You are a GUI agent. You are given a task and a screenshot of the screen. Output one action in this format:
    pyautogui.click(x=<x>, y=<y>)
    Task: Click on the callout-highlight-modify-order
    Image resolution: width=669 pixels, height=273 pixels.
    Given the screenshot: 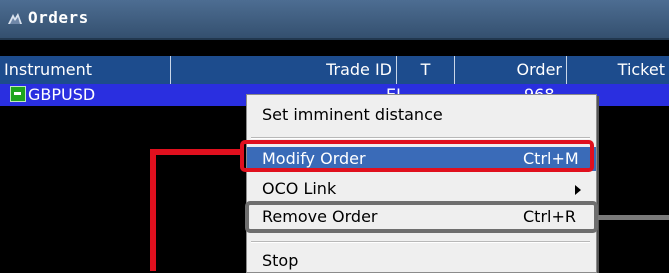 What is the action you would take?
    pyautogui.click(x=417, y=156)
    